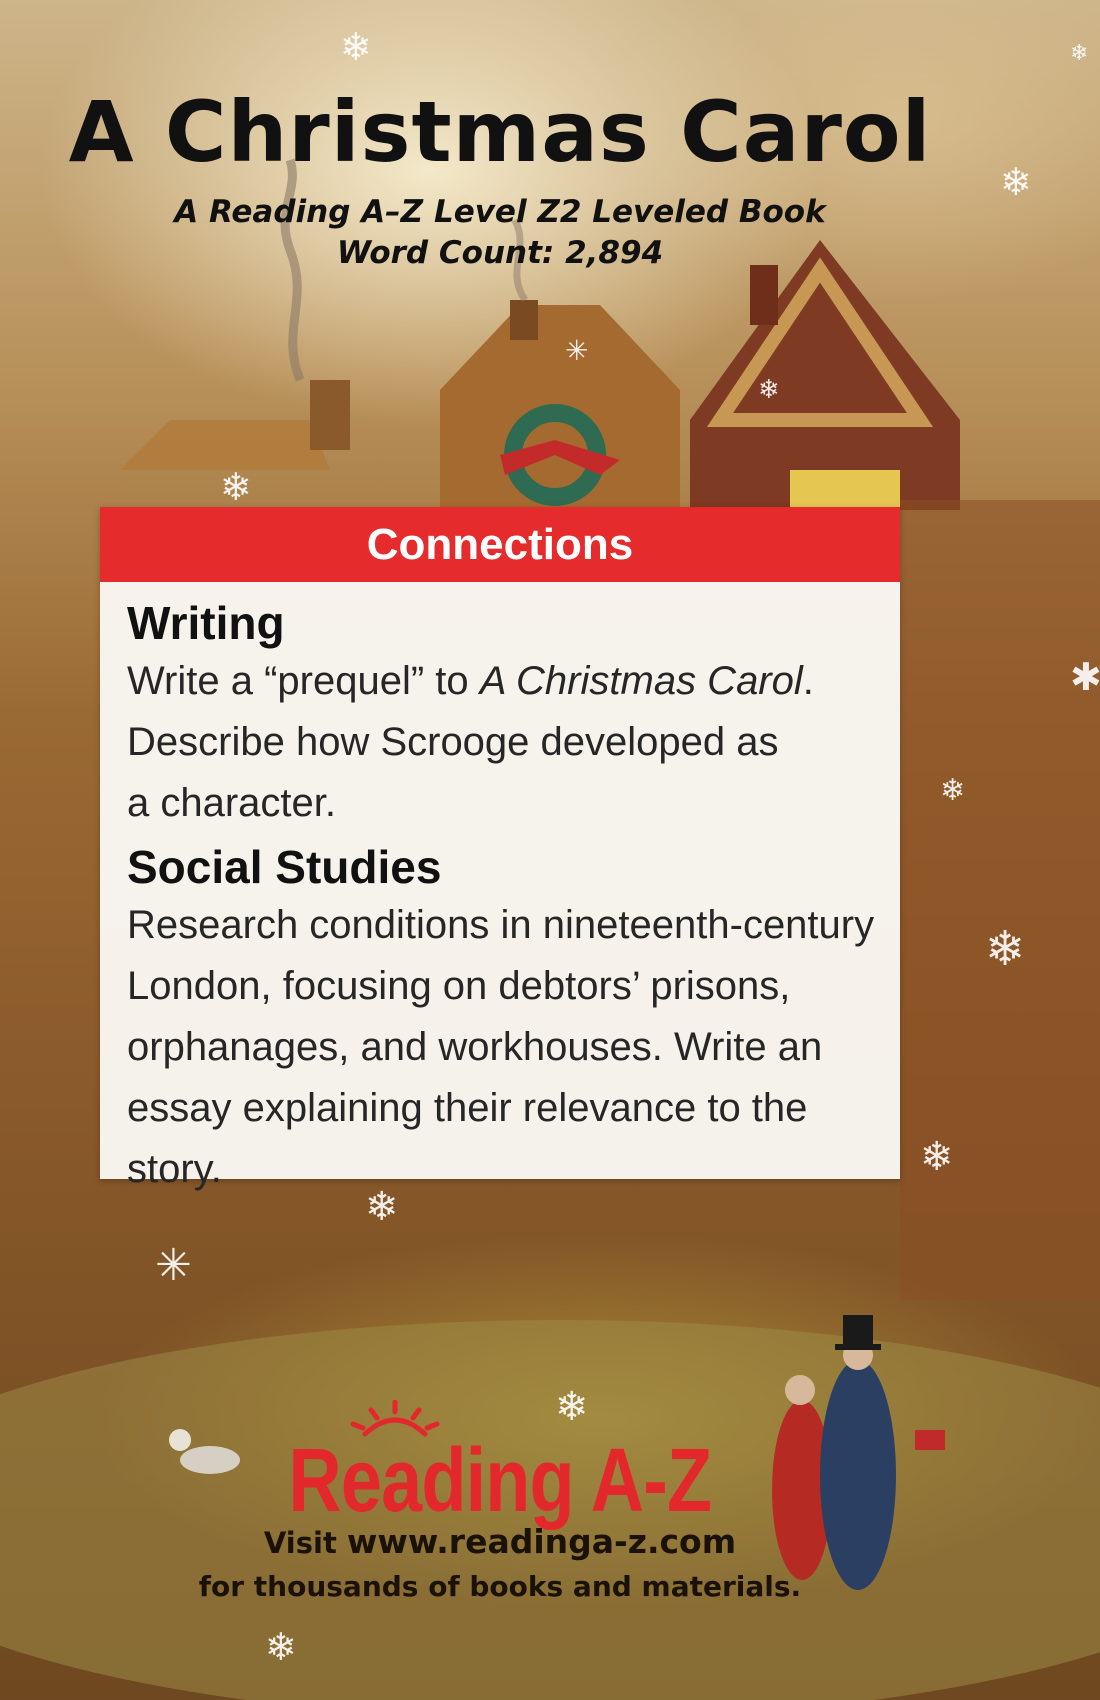 This screenshot has height=1700, width=1100. Describe the element at coordinates (453, 742) in the screenshot. I see `writing-line-2: Describe how Scrooge developed as` at that location.